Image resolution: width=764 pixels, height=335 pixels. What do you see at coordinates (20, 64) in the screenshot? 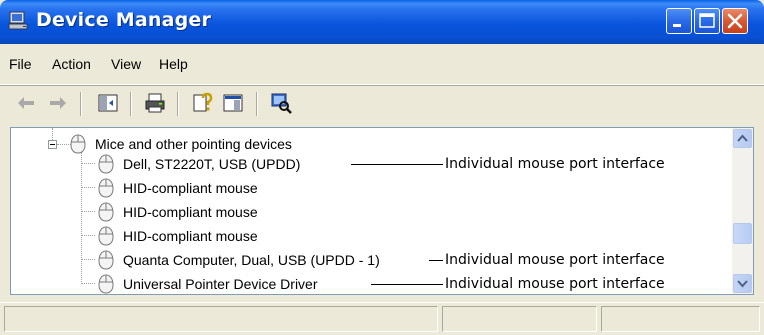
I see `menu-file: File` at bounding box center [20, 64].